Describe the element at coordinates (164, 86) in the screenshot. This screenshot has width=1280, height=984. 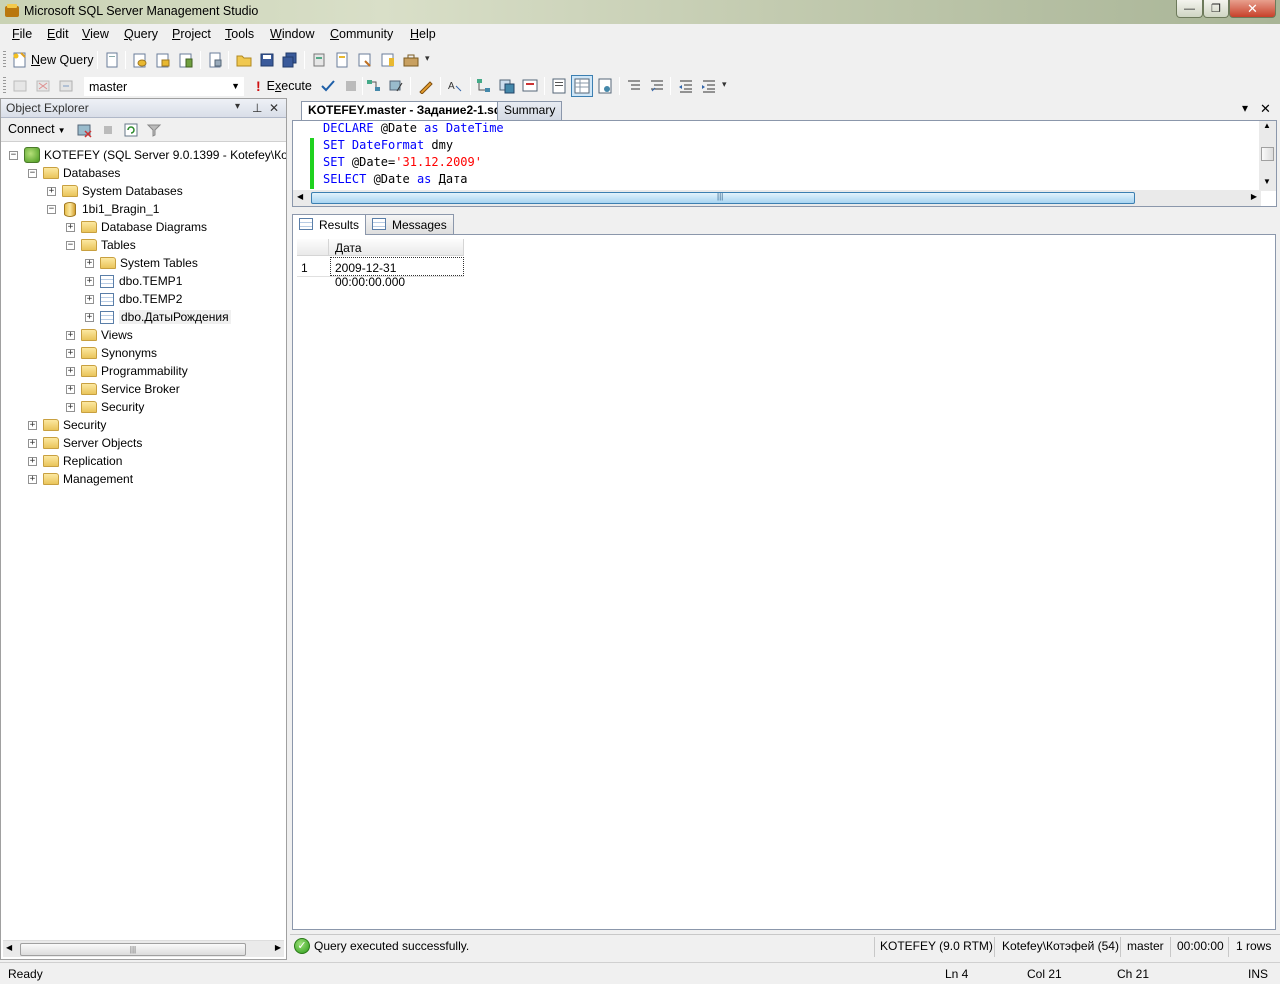
I see `database-select: master ▼` at that location.